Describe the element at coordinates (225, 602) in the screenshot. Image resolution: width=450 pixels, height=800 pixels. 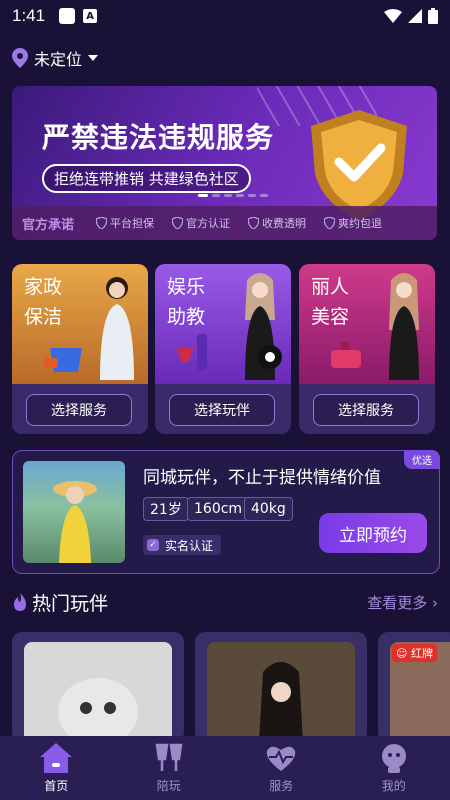
I see `hot-section-header: 热门玩伴 查看更多 ›` at that location.